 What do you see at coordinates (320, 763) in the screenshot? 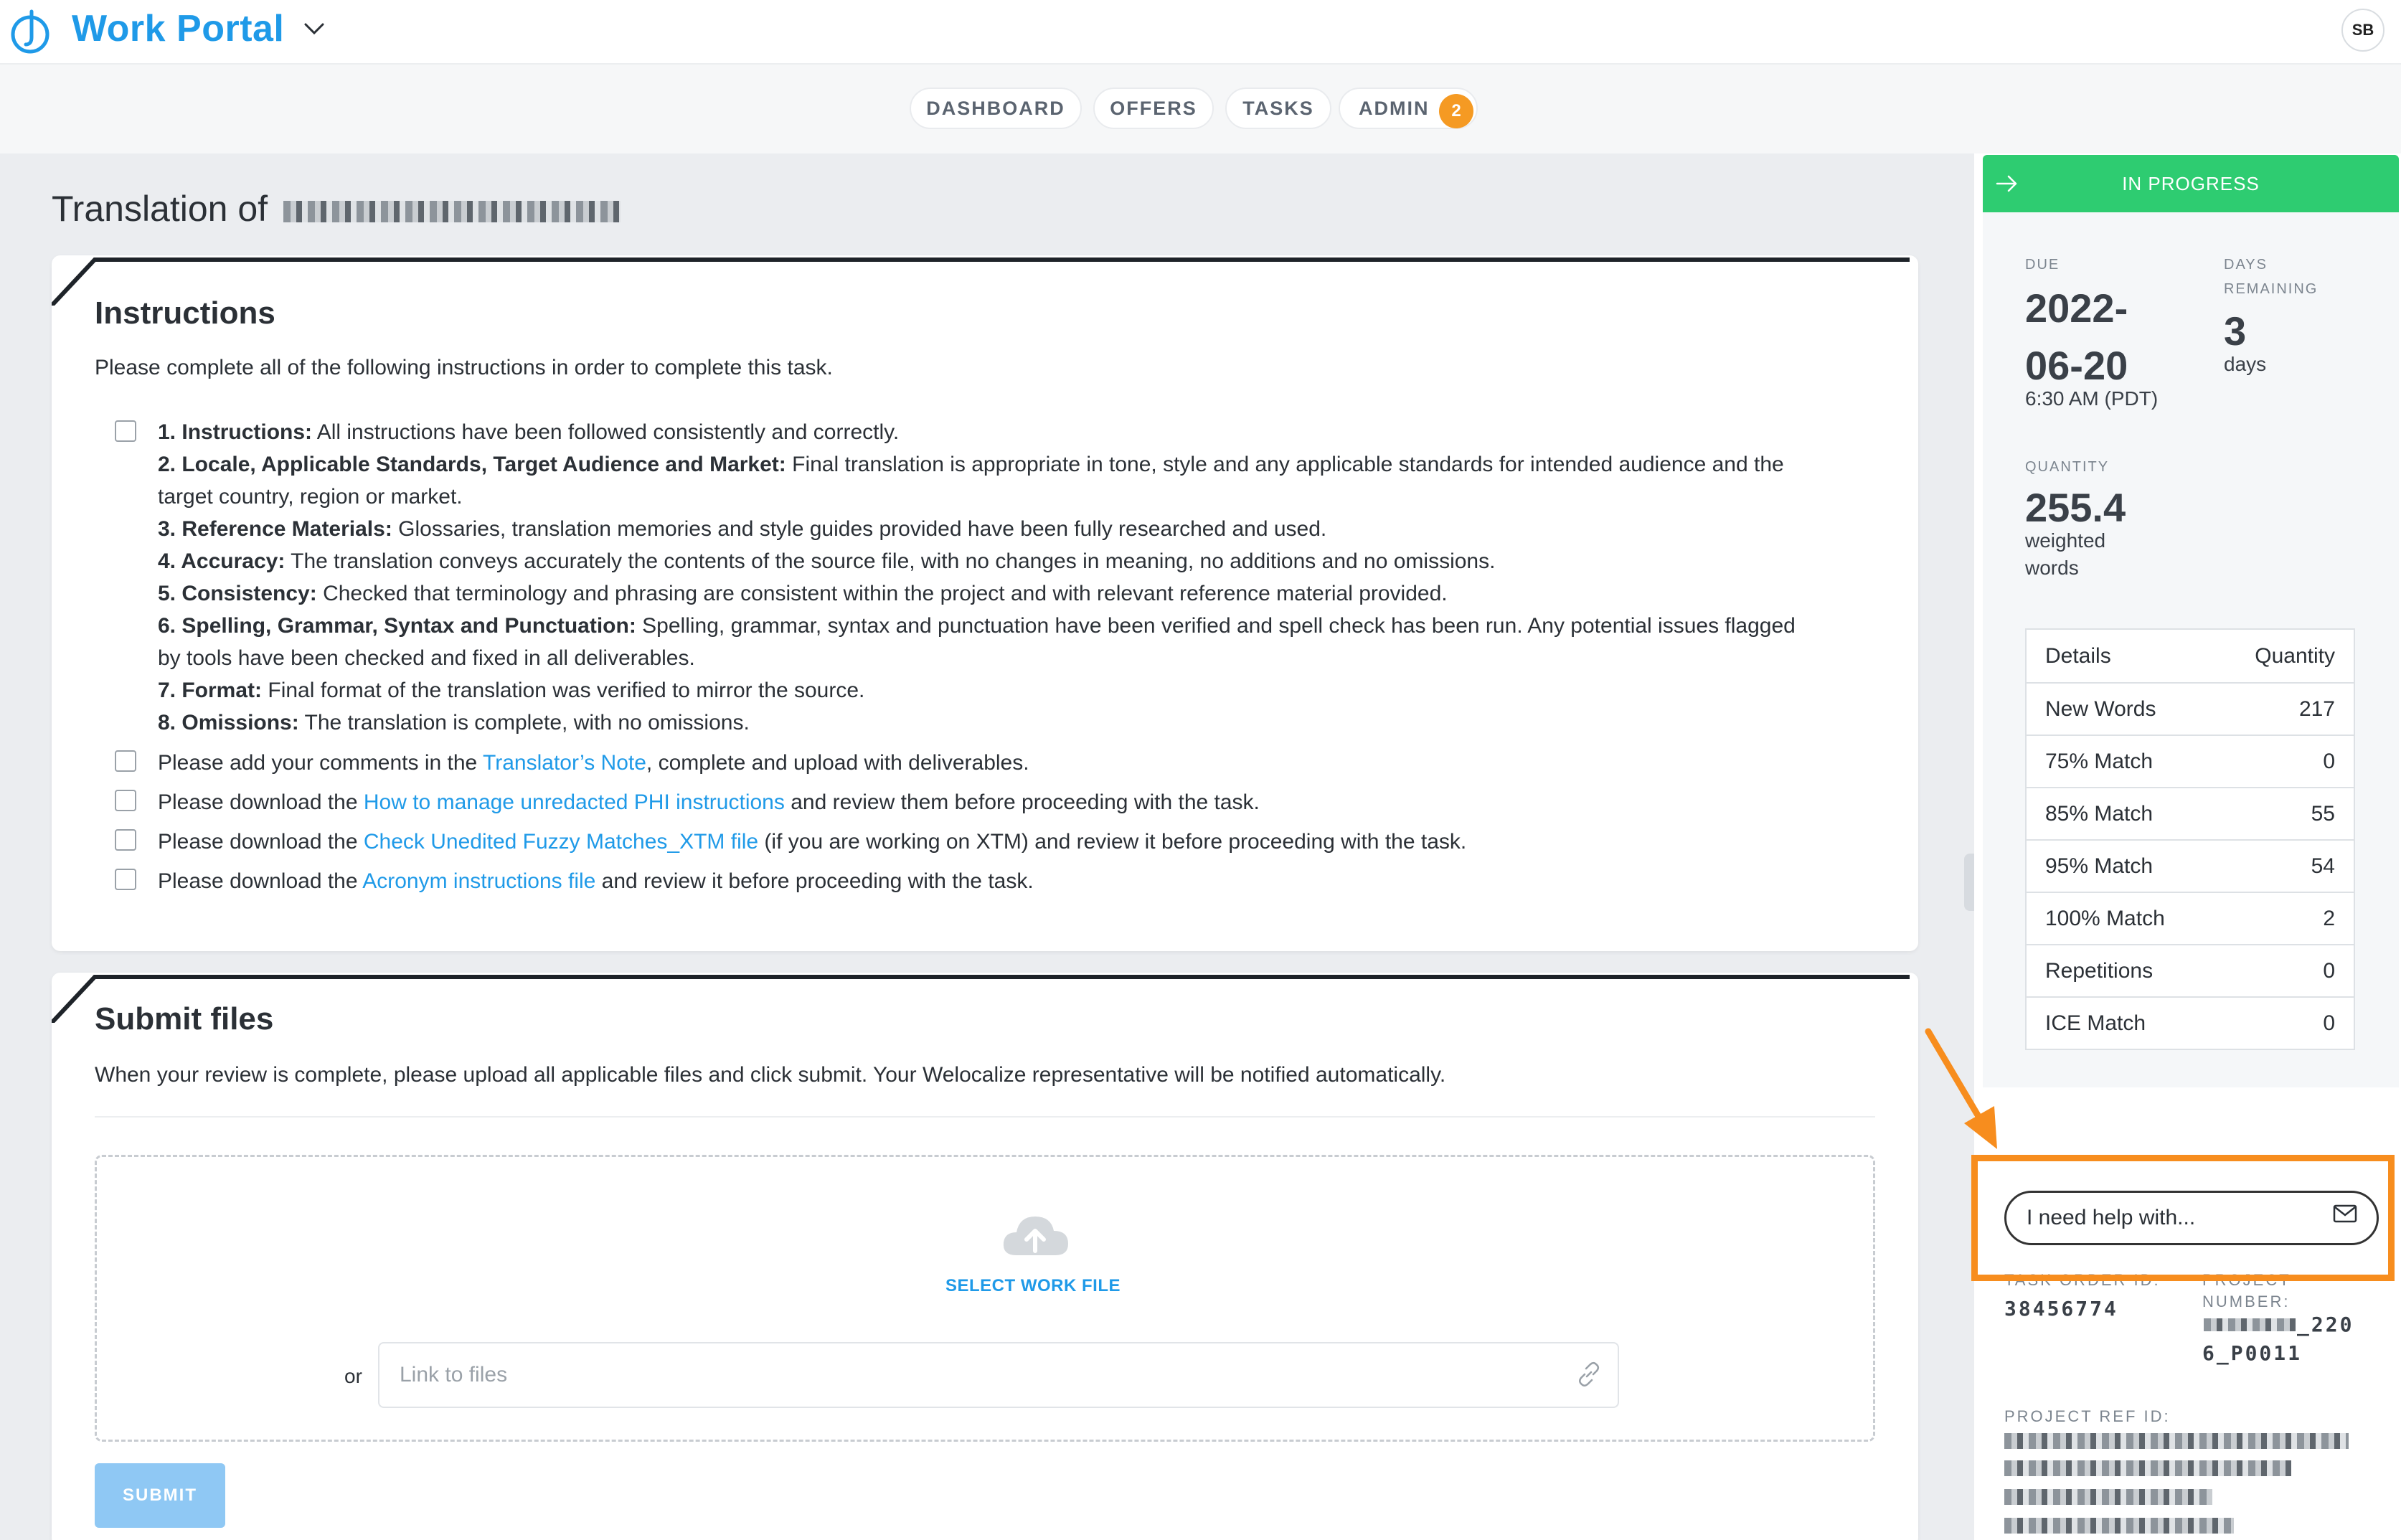
I see `extra-instruction-text: Please add your comments in the` at bounding box center [320, 763].